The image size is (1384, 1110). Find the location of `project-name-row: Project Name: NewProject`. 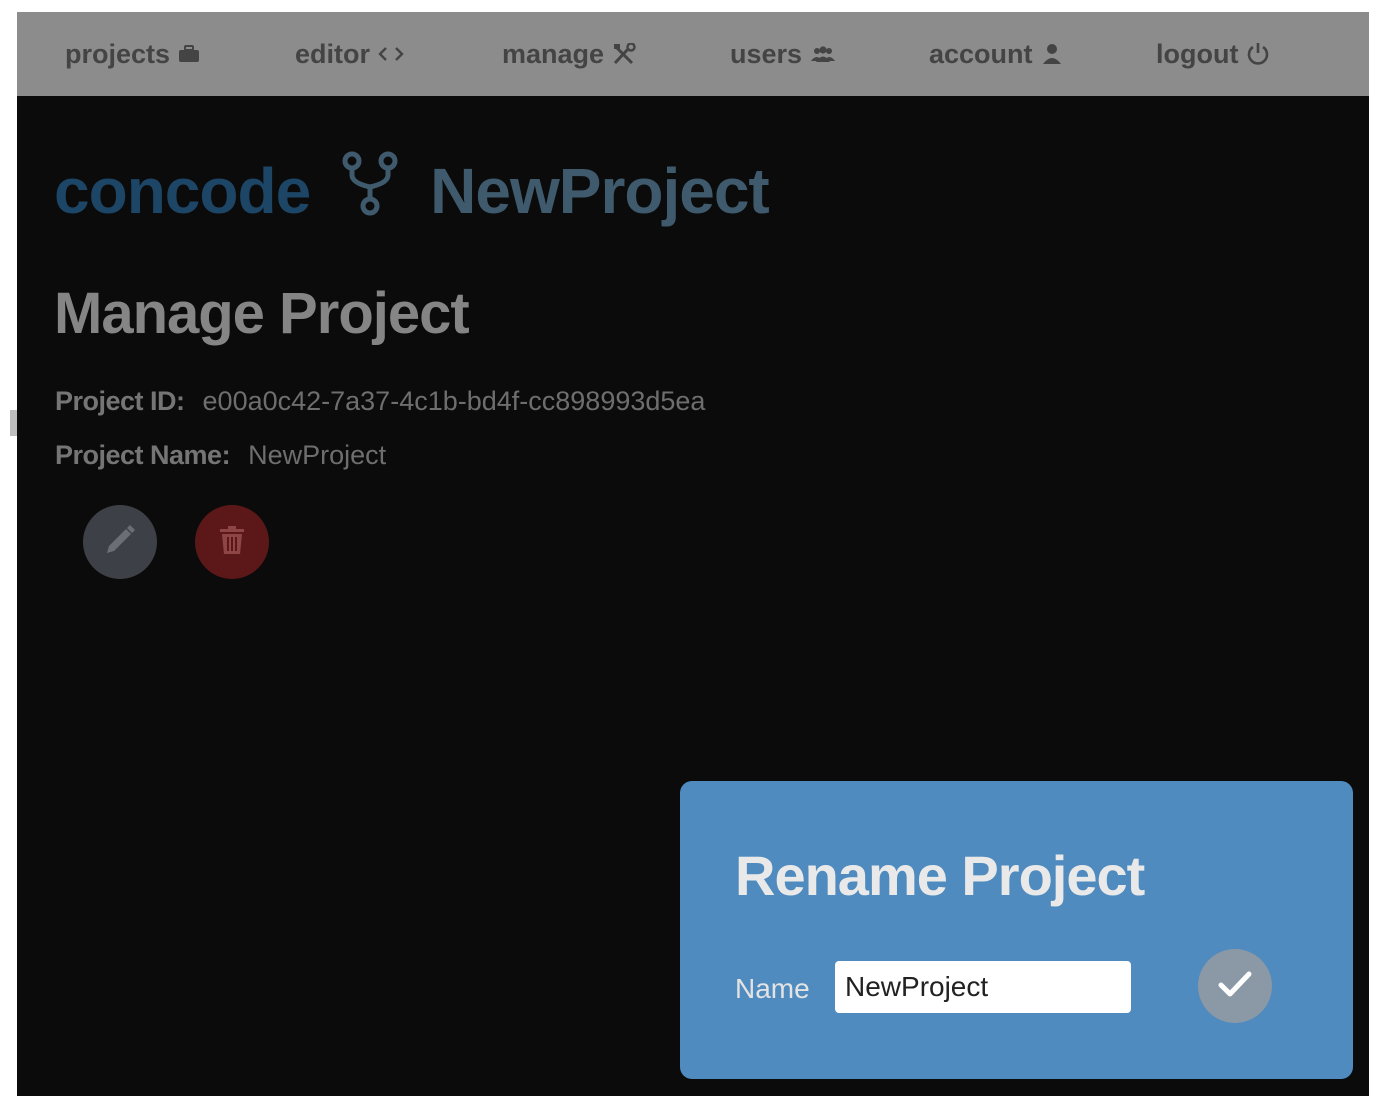

project-name-row: Project Name: NewProject is located at coordinates (220, 455).